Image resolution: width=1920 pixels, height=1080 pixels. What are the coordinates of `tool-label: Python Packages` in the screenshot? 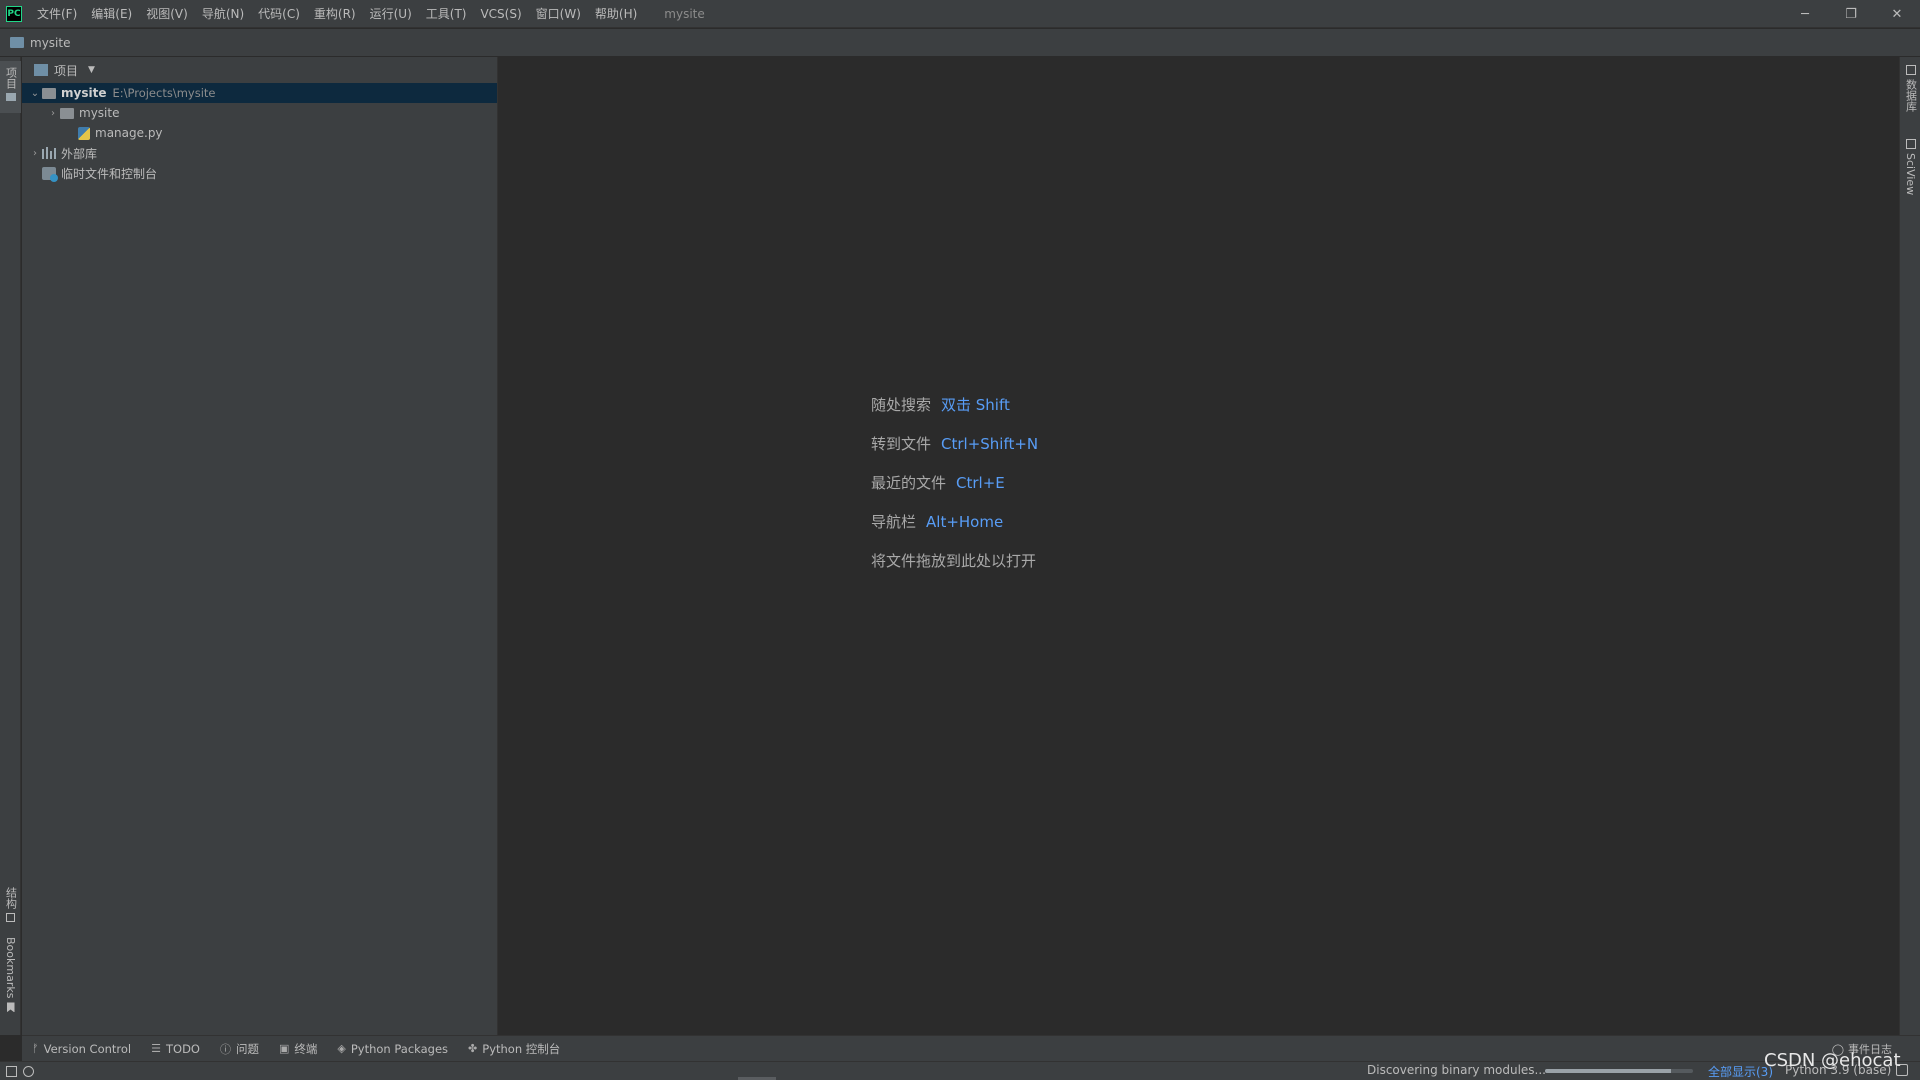 It's located at (399, 1048).